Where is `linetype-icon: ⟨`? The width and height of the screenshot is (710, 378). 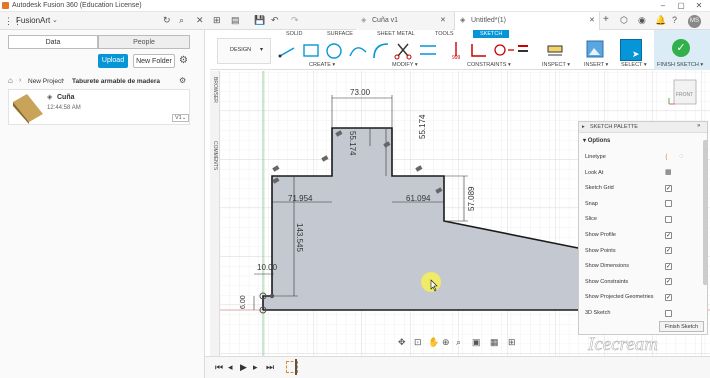
linetype-icon: ⟨ is located at coordinates (666, 157).